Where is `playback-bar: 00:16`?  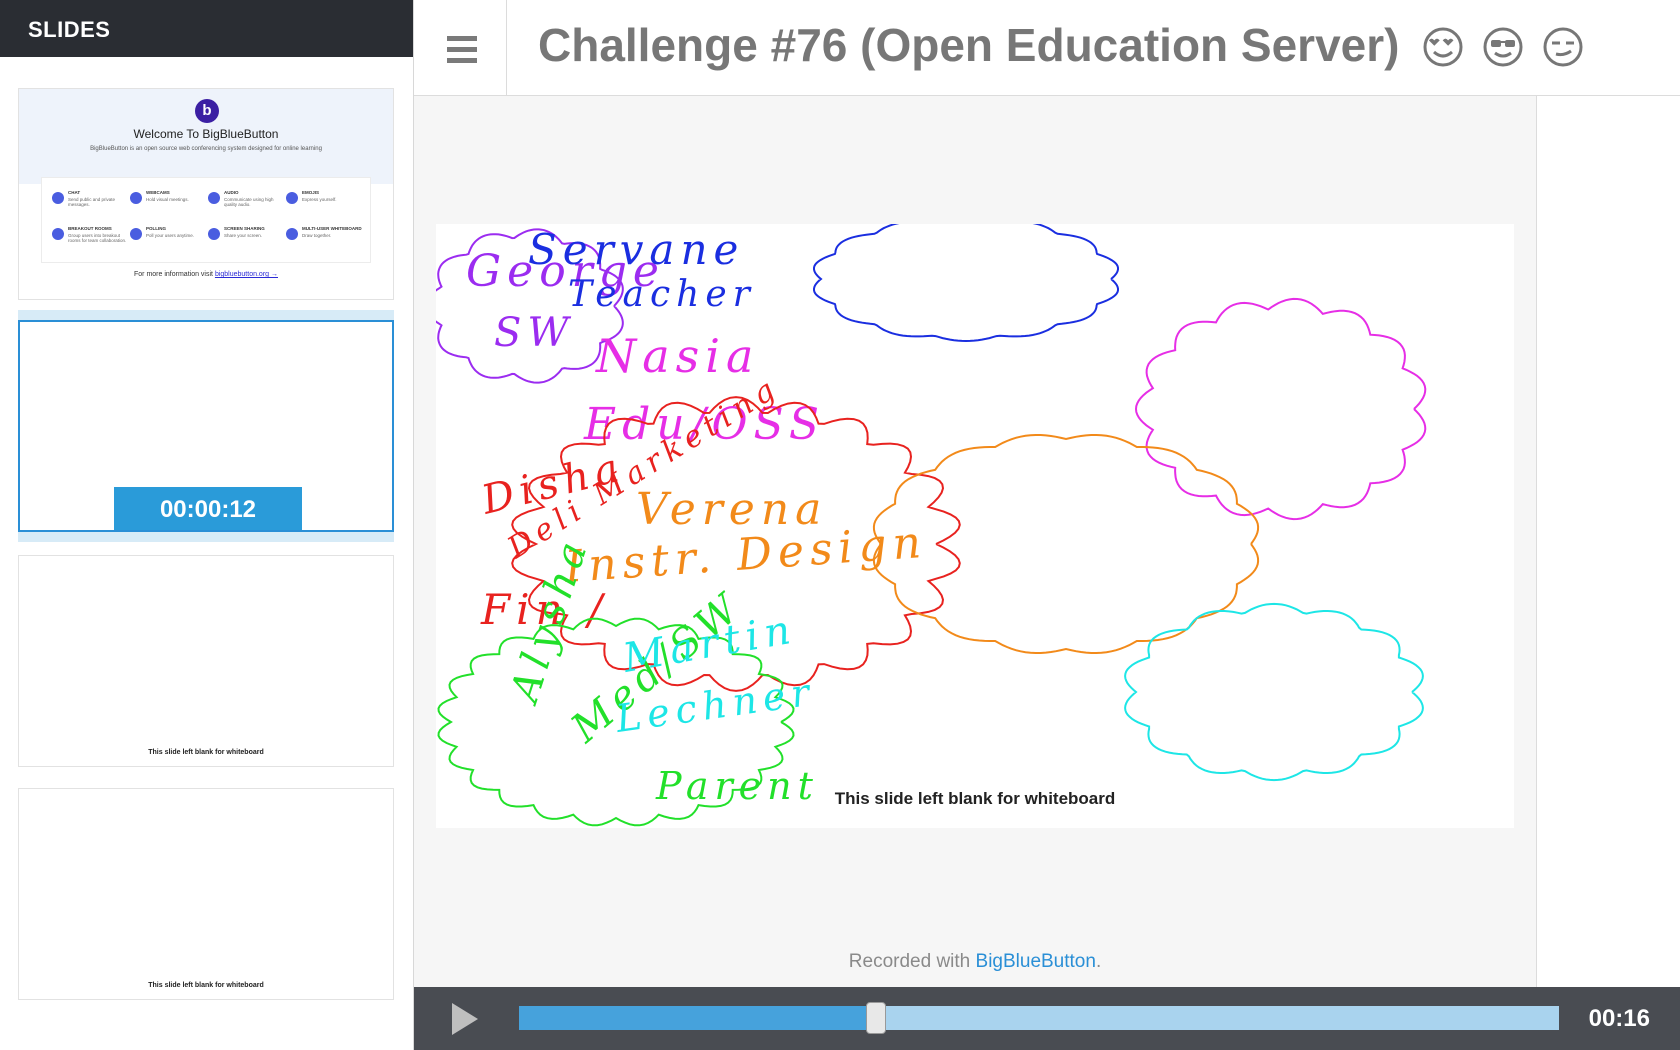 playback-bar: 00:16 is located at coordinates (1047, 1018).